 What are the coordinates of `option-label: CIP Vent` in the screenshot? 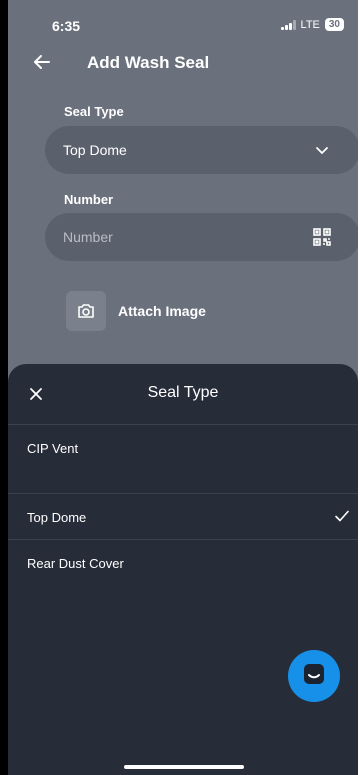 It's located at (53, 448).